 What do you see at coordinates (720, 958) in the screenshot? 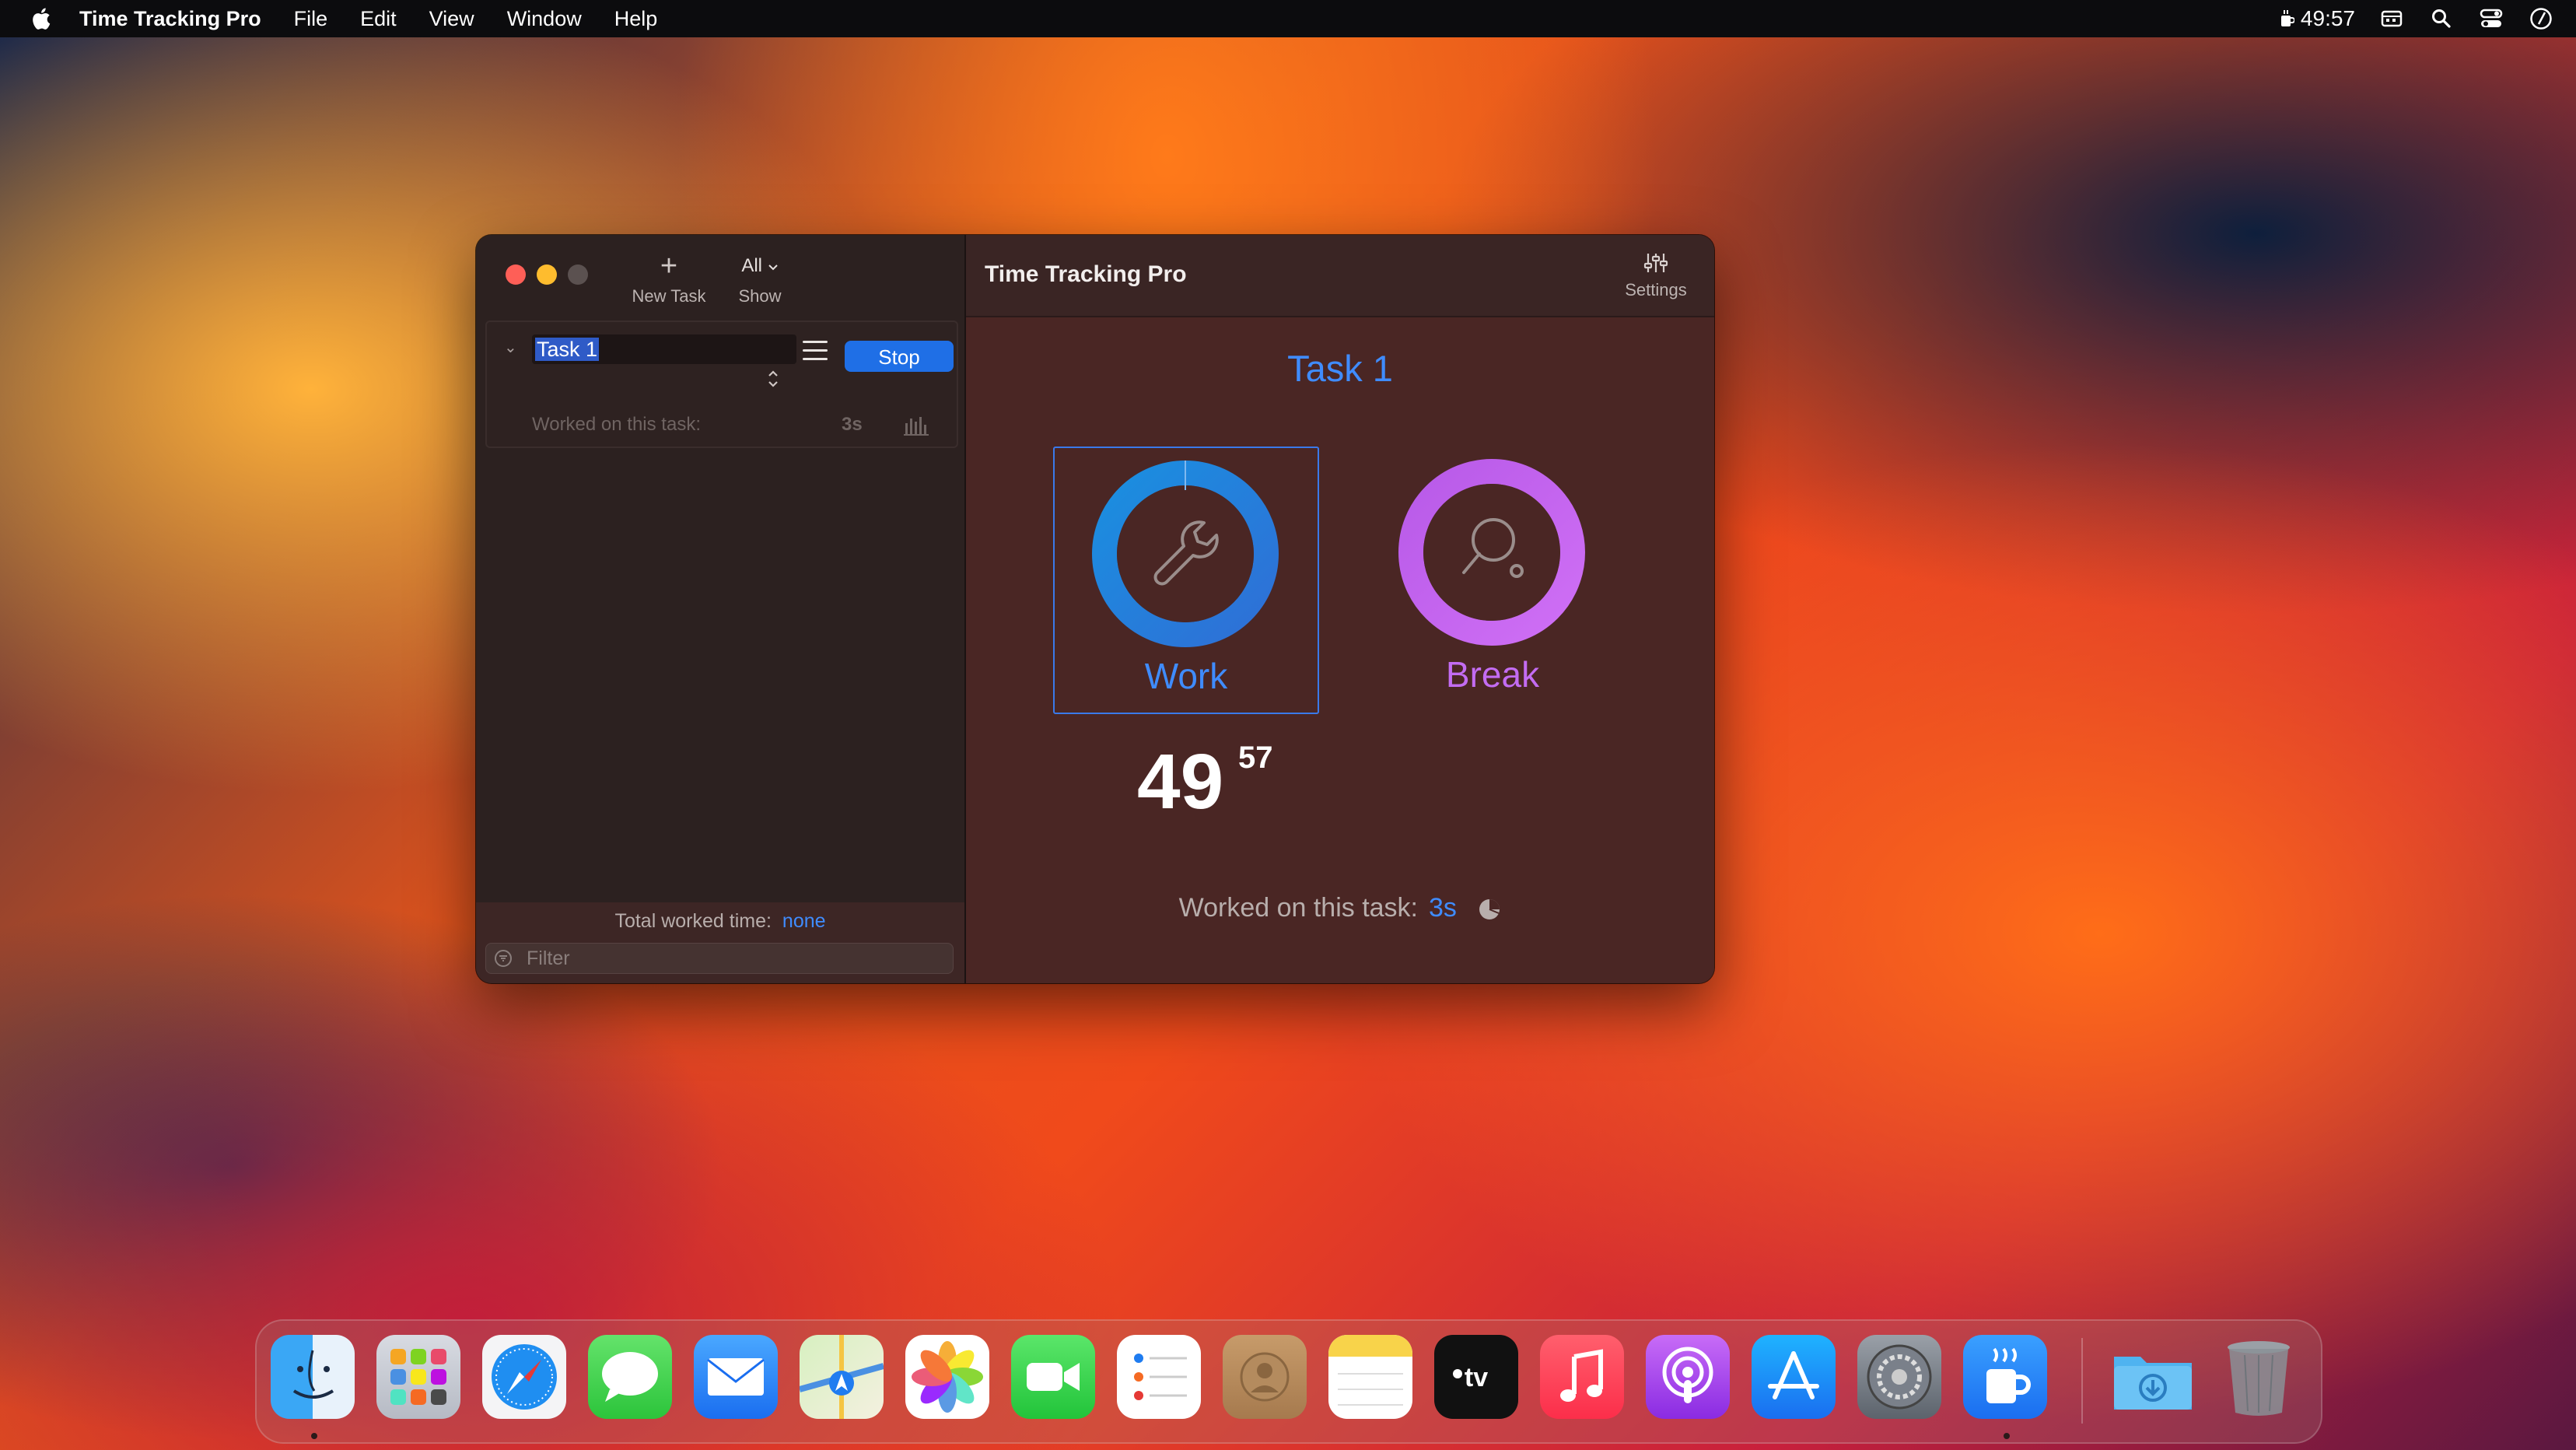
I see `filter-field: Filter` at bounding box center [720, 958].